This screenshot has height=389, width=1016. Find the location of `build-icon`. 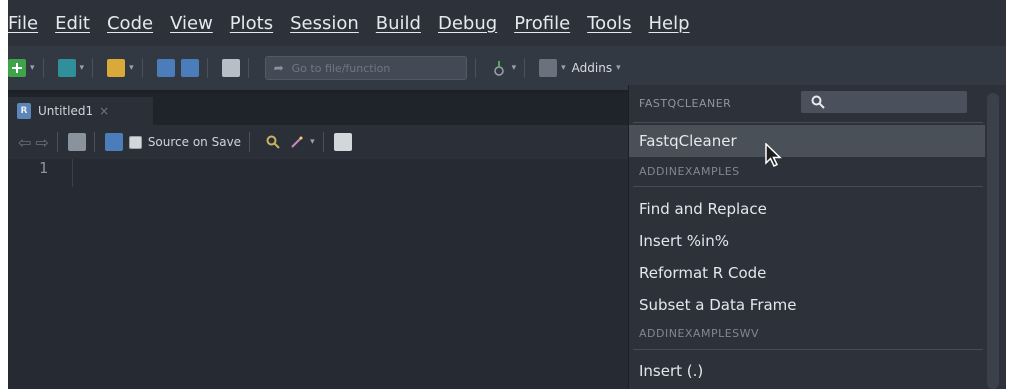

build-icon is located at coordinates (499, 68).